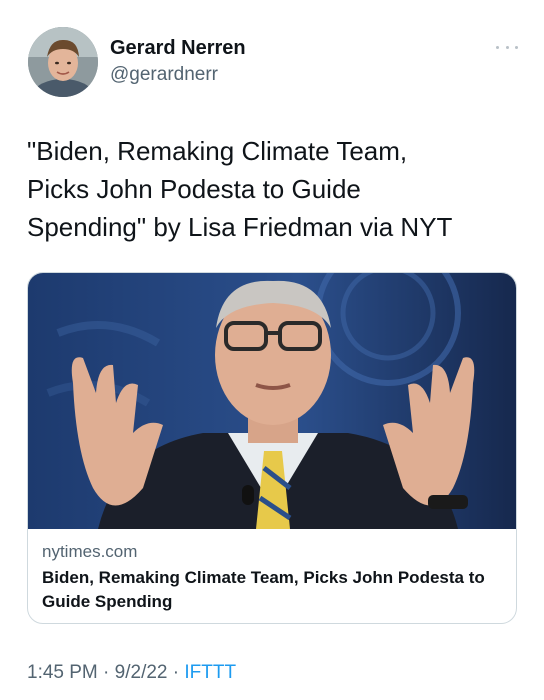  What do you see at coordinates (178, 48) in the screenshot?
I see `display-name: Gerard Nerren` at bounding box center [178, 48].